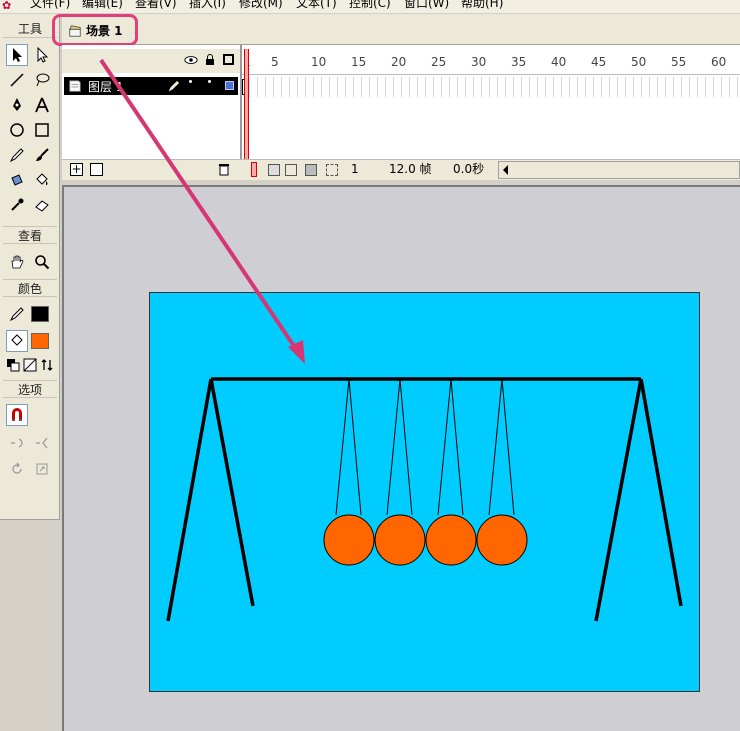  I want to click on pencil-tool, so click(17, 155).